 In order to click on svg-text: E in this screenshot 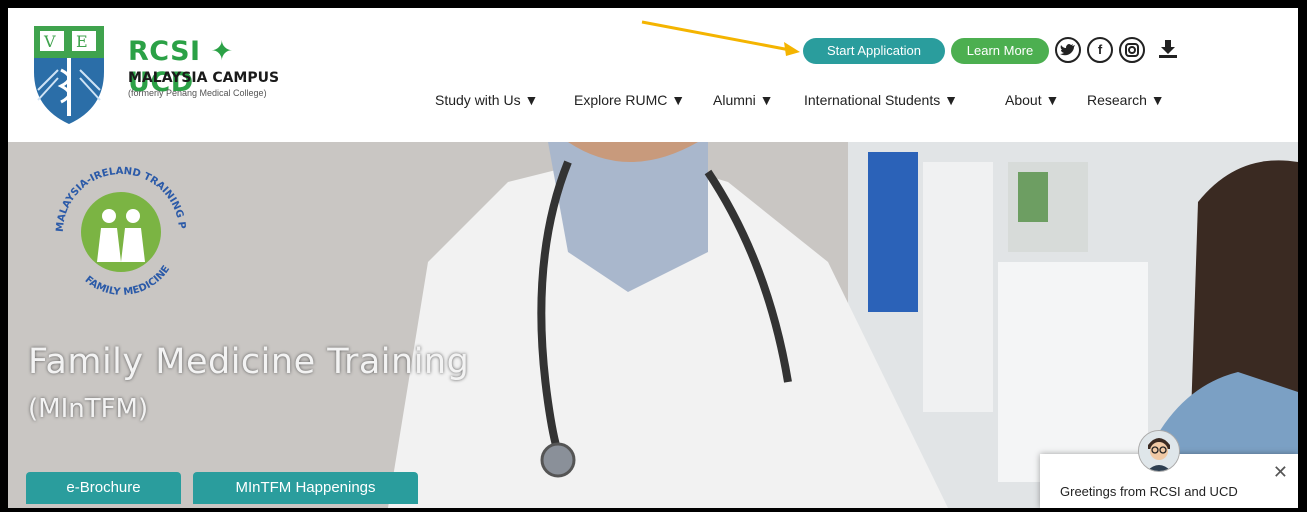, I will do `click(82, 41)`.